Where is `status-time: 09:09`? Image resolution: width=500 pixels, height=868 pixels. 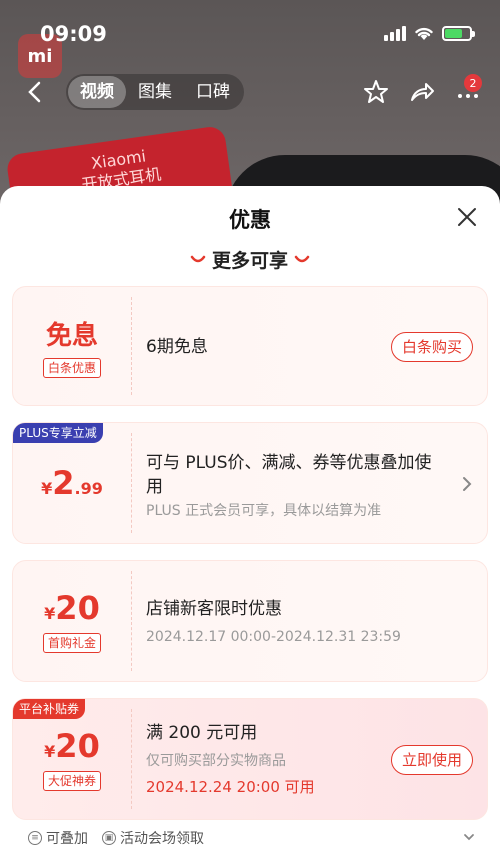 status-time: 09:09 is located at coordinates (73, 34).